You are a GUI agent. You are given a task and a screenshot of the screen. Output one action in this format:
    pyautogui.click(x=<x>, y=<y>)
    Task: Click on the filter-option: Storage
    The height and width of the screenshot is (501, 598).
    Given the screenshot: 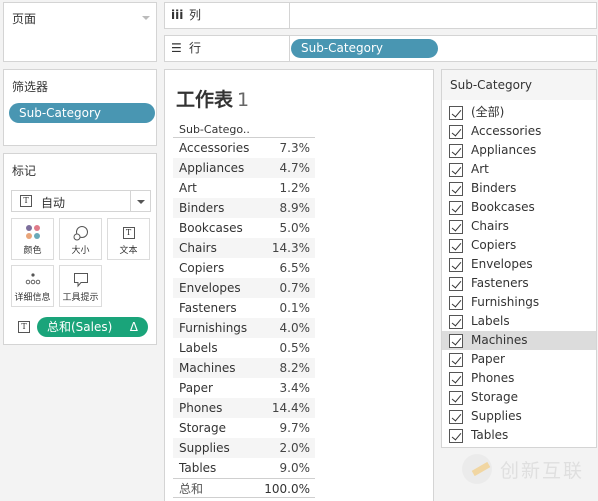 What is the action you would take?
    pyautogui.click(x=519, y=397)
    